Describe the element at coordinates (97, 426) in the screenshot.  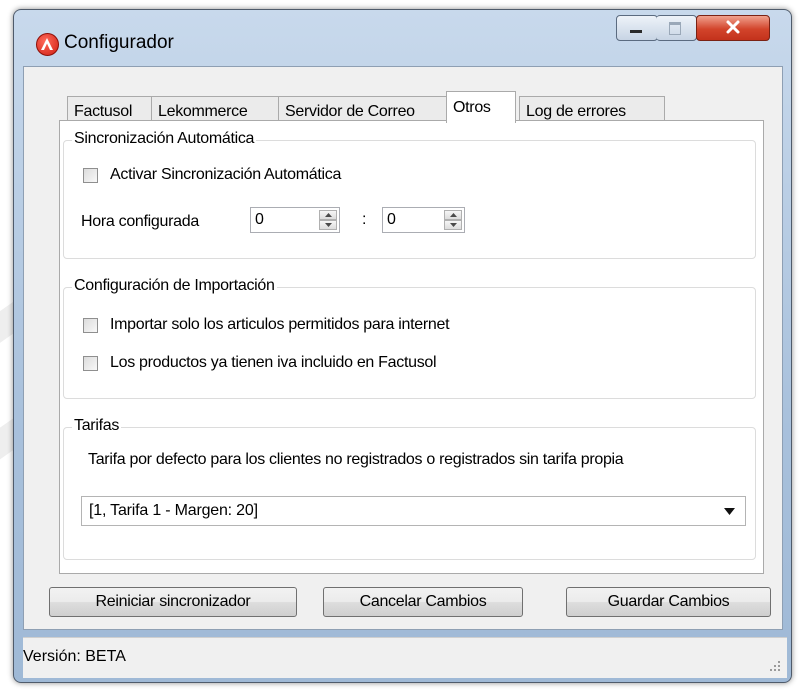
I see `tariffs-group-title: Tarifas` at that location.